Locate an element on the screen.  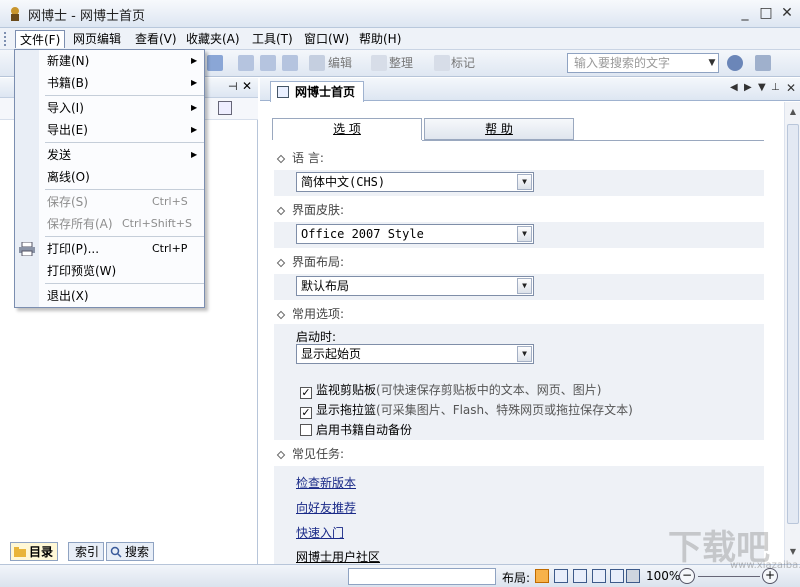
maximize-button: □ is located at coordinates (766, 13).